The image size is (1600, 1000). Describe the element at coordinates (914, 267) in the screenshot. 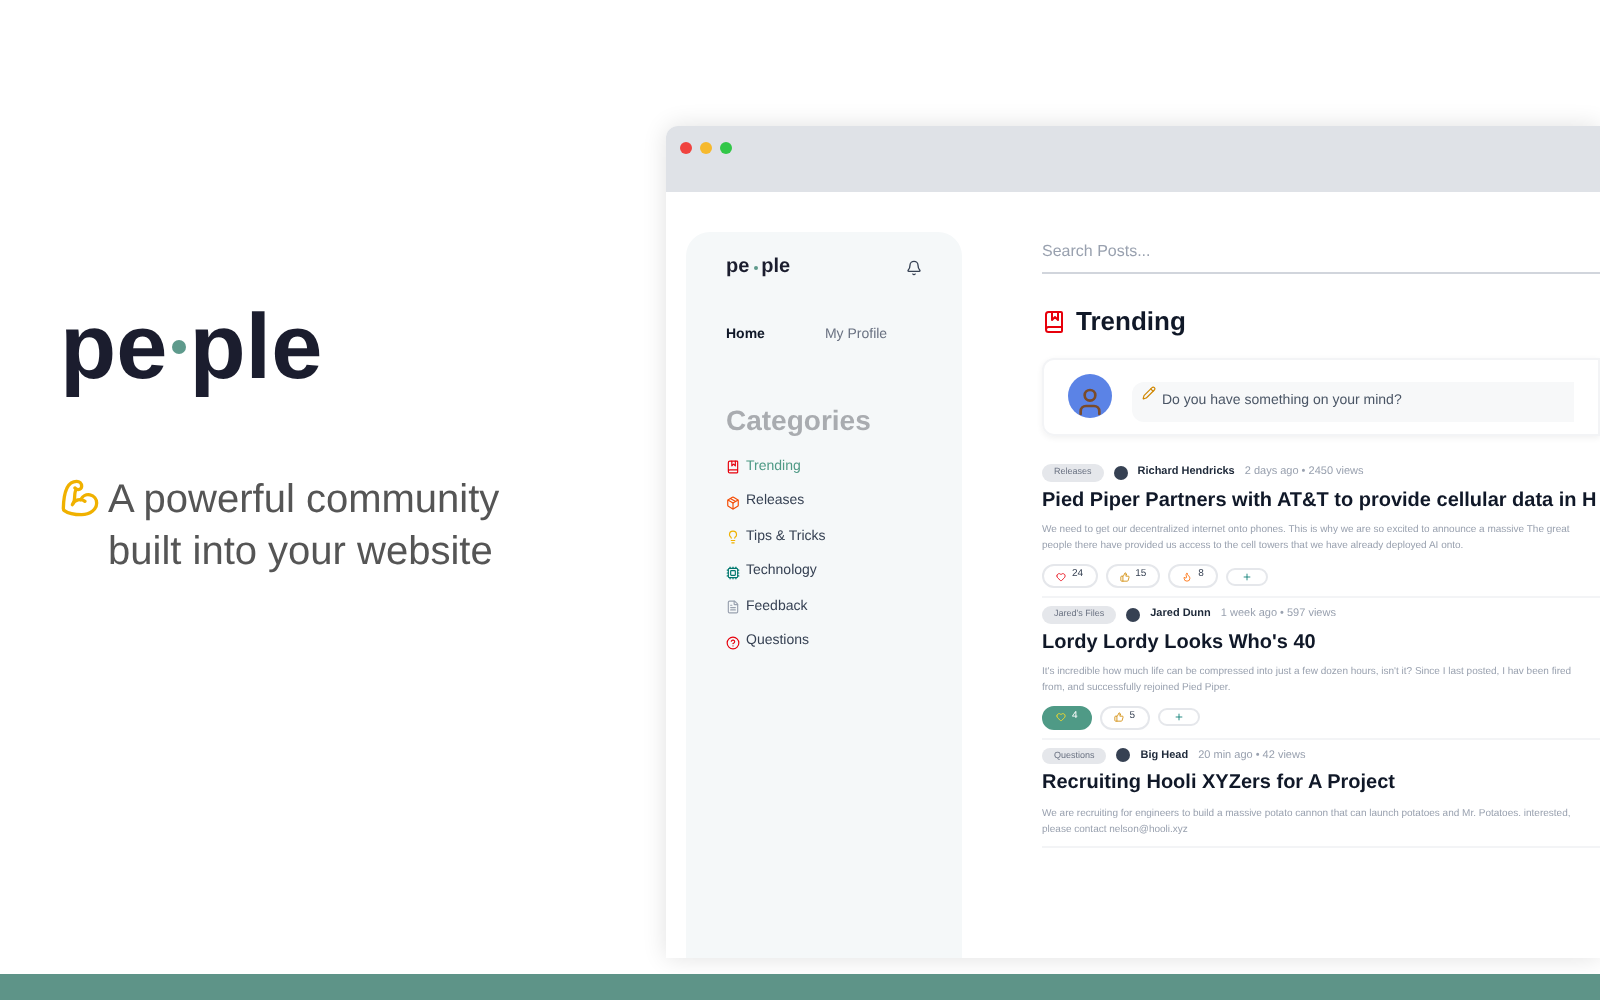

I see `bell-icon` at that location.